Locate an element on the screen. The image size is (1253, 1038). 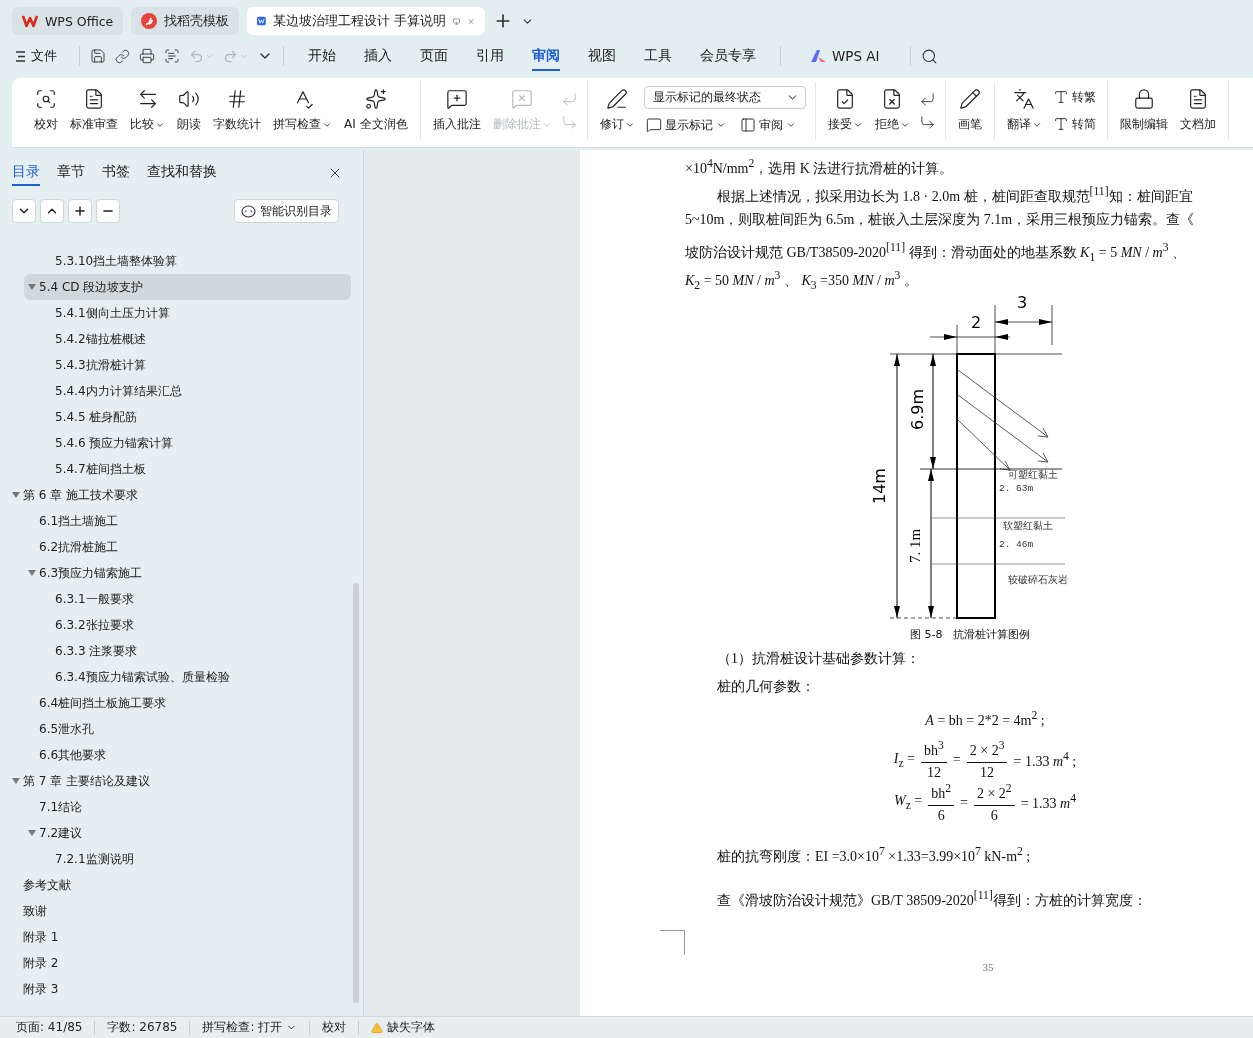
toc-item: 6.5泄水孔 is located at coordinates (187, 729).